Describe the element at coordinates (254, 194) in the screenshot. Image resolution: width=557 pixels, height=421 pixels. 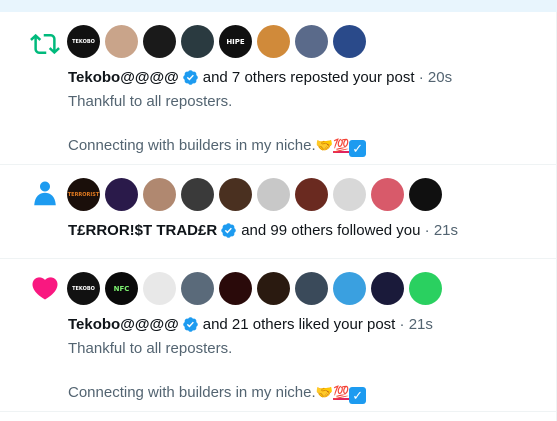
I see `avatar-row: TERRORIST` at that location.